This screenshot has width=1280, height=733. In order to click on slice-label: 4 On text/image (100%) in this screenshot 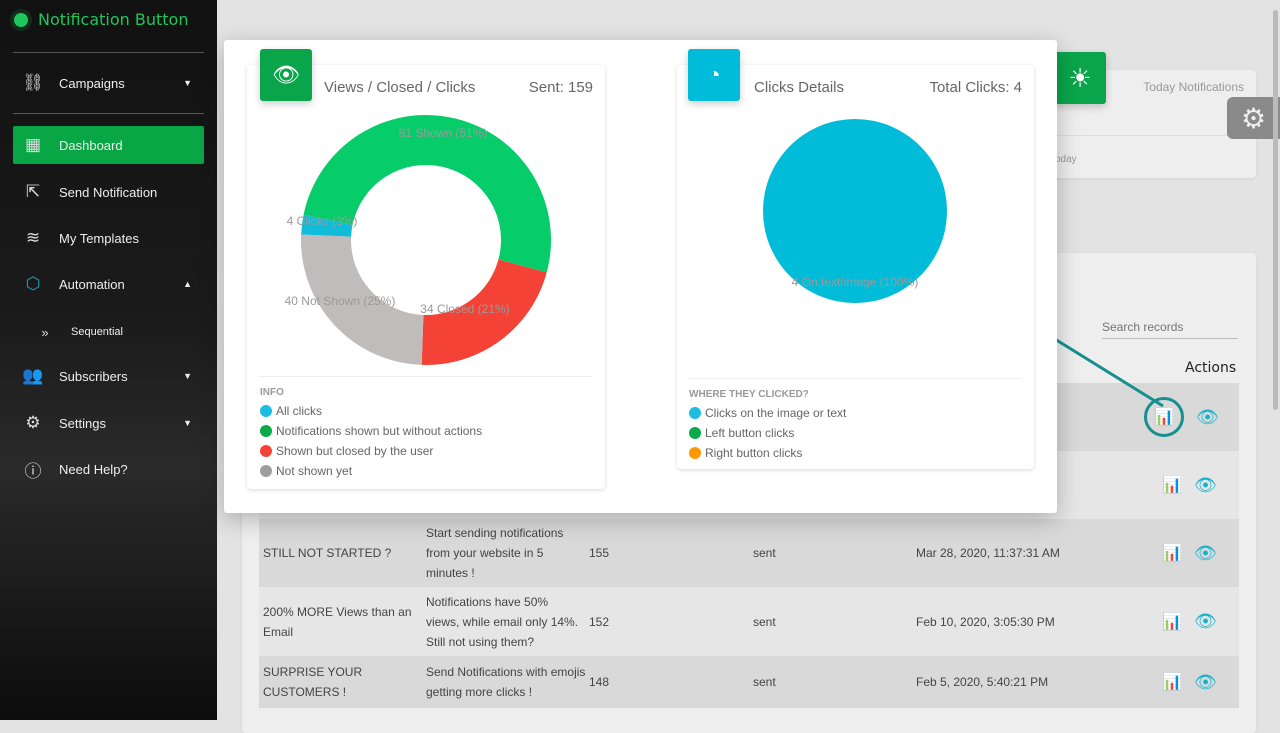, I will do `click(855, 282)`.